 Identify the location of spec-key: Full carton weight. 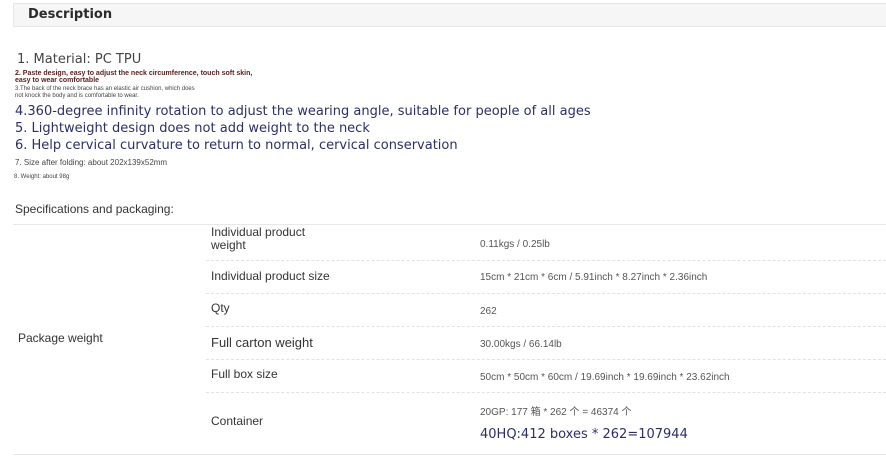
(262, 342).